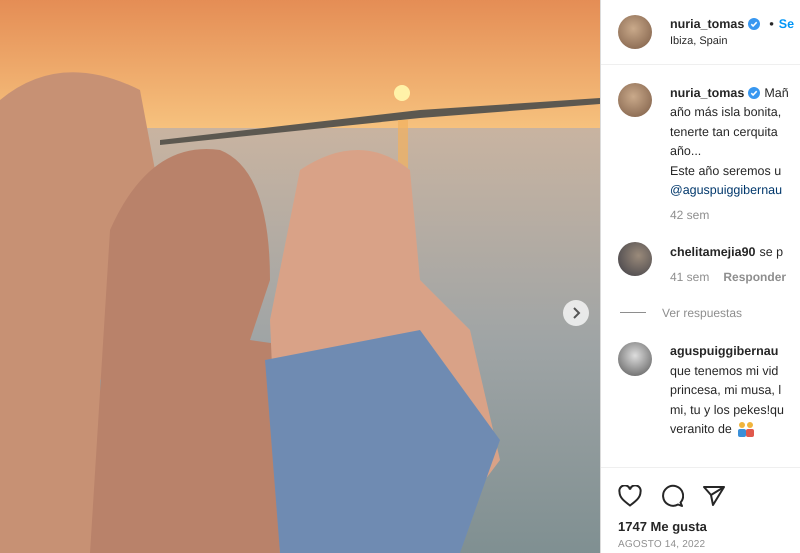  I want to click on comment-text: que tenemos mi vid, so click(724, 371).